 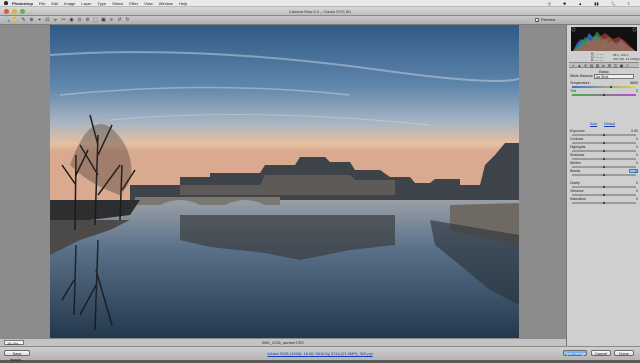 What do you see at coordinates (23, 20) in the screenshot?
I see `white-balance-tool-icon: ✎` at bounding box center [23, 20].